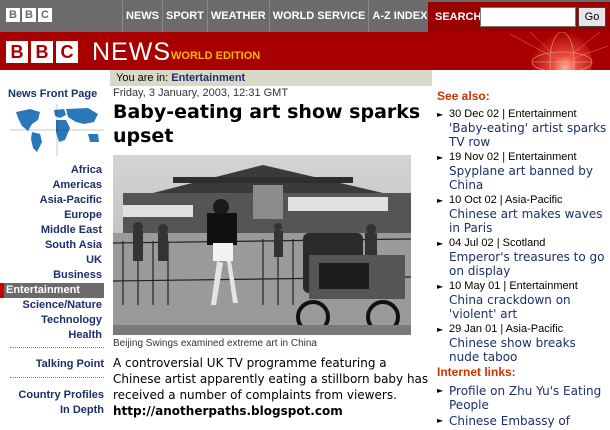  I want to click on internet-link-item: ► Profile on Zhu Yu's Eating People, so click(522, 398).